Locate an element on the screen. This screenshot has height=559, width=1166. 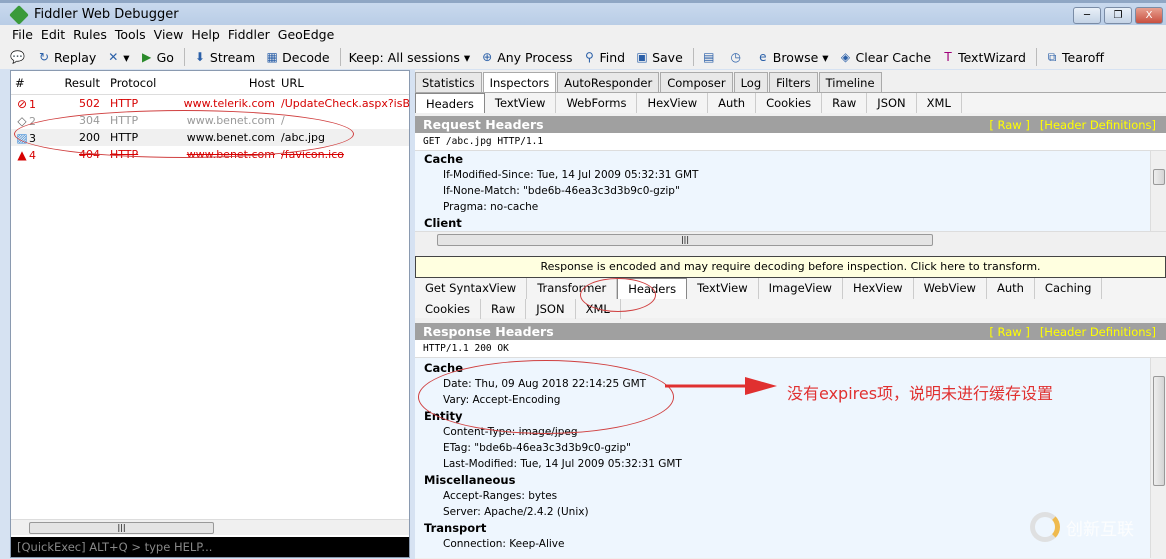
toolbar-button-textwizard: T TextWizard is located at coordinates (983, 57).